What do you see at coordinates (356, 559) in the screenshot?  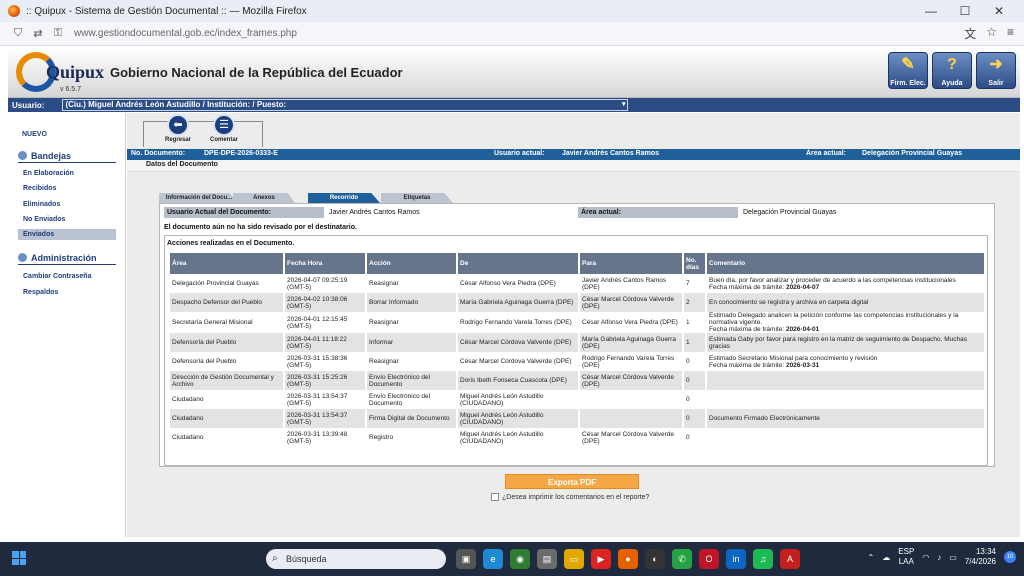 I see `taskbar-search: ⌕ Búsqueda` at bounding box center [356, 559].